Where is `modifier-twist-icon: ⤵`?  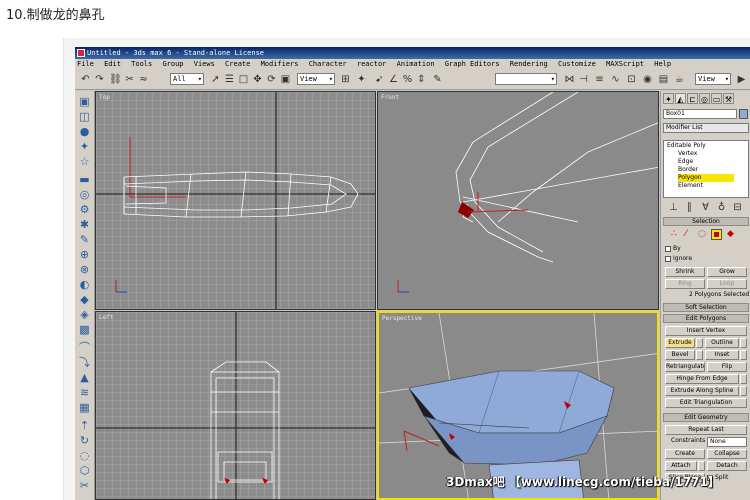
modifier-twist-icon: ⤵ is located at coordinates (84, 362).